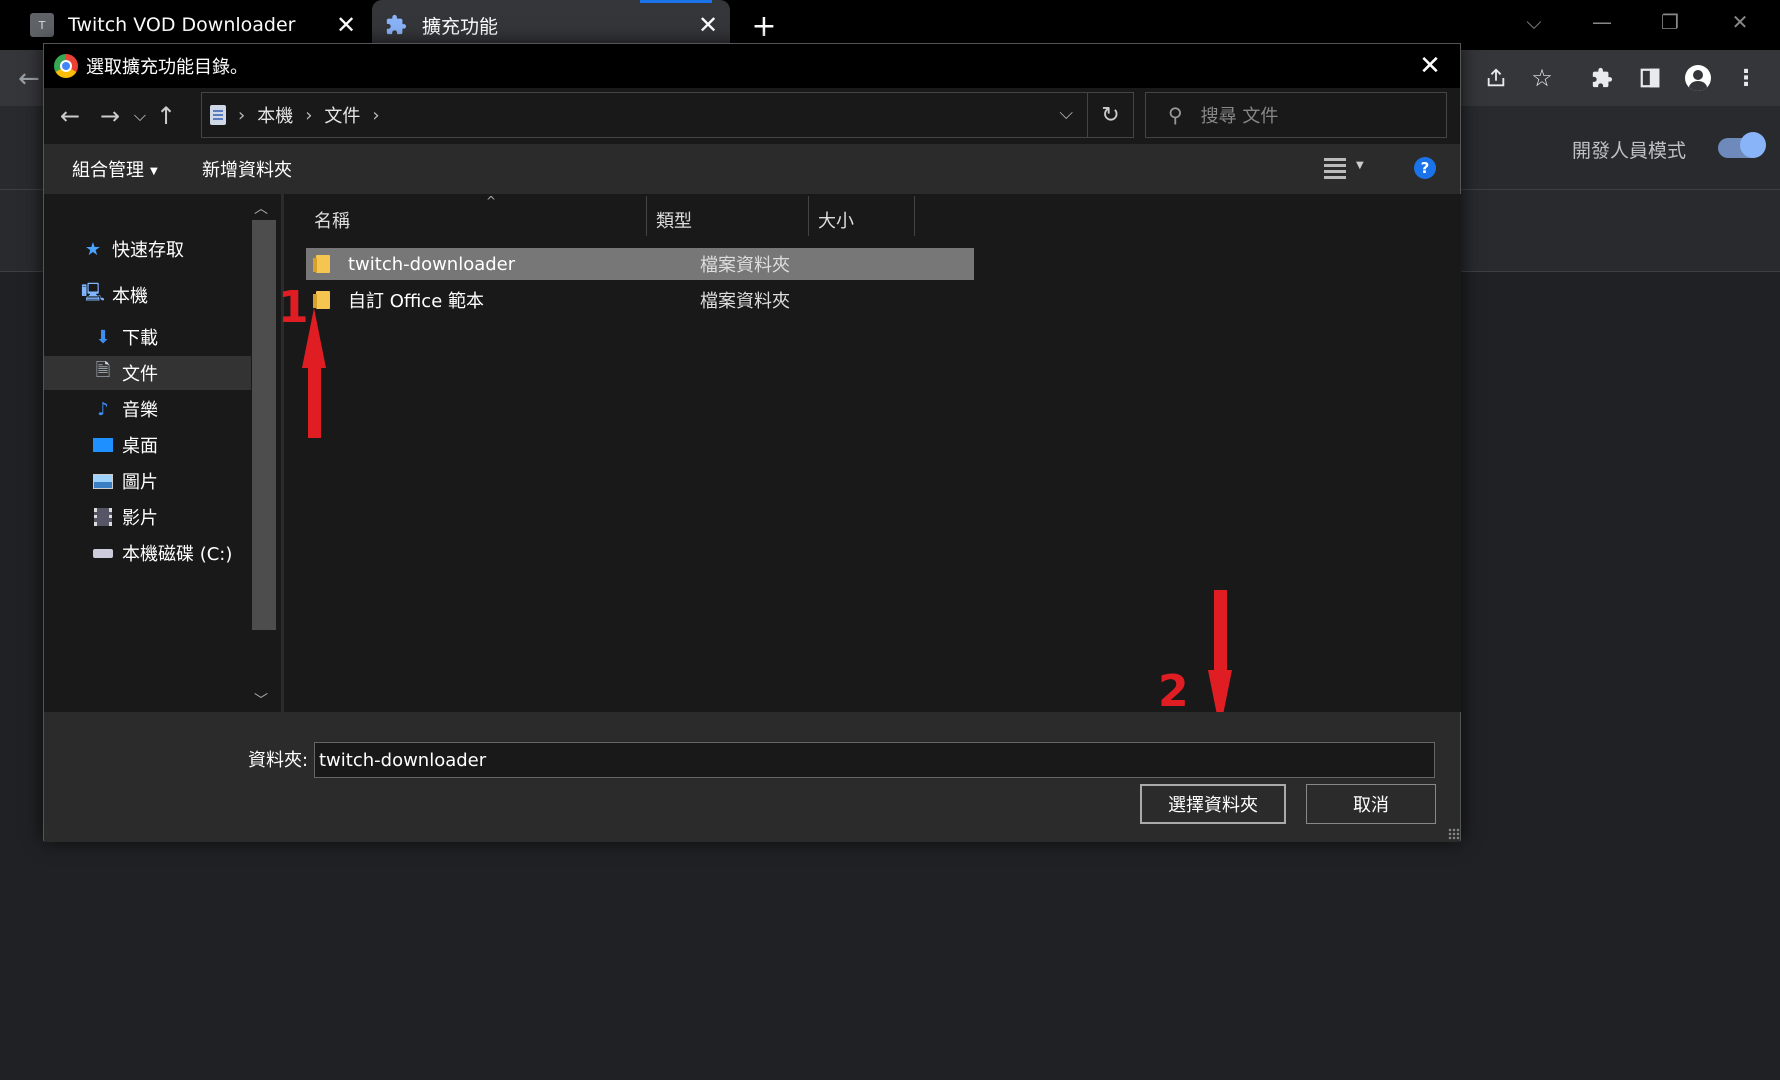  Describe the element at coordinates (676, 1) in the screenshot. I see `tab-loading-indicator` at that location.